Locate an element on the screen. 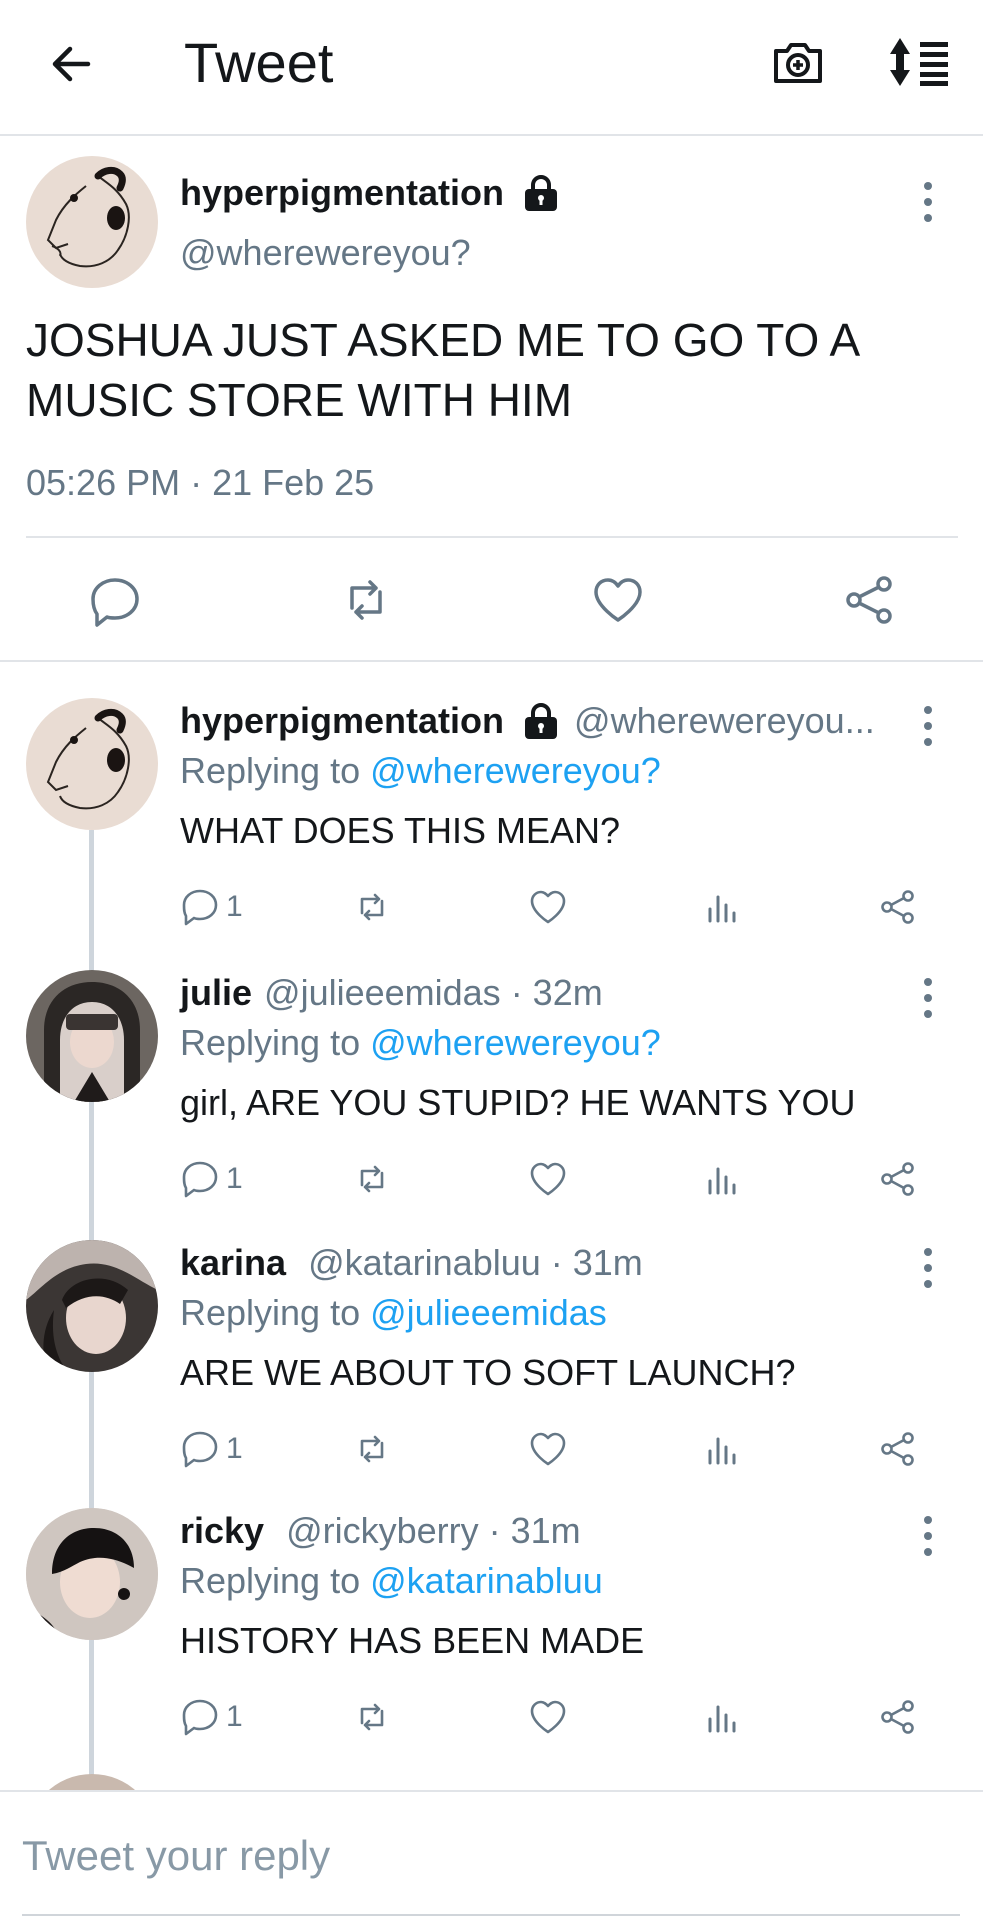  input-underline is located at coordinates (491, 1915).